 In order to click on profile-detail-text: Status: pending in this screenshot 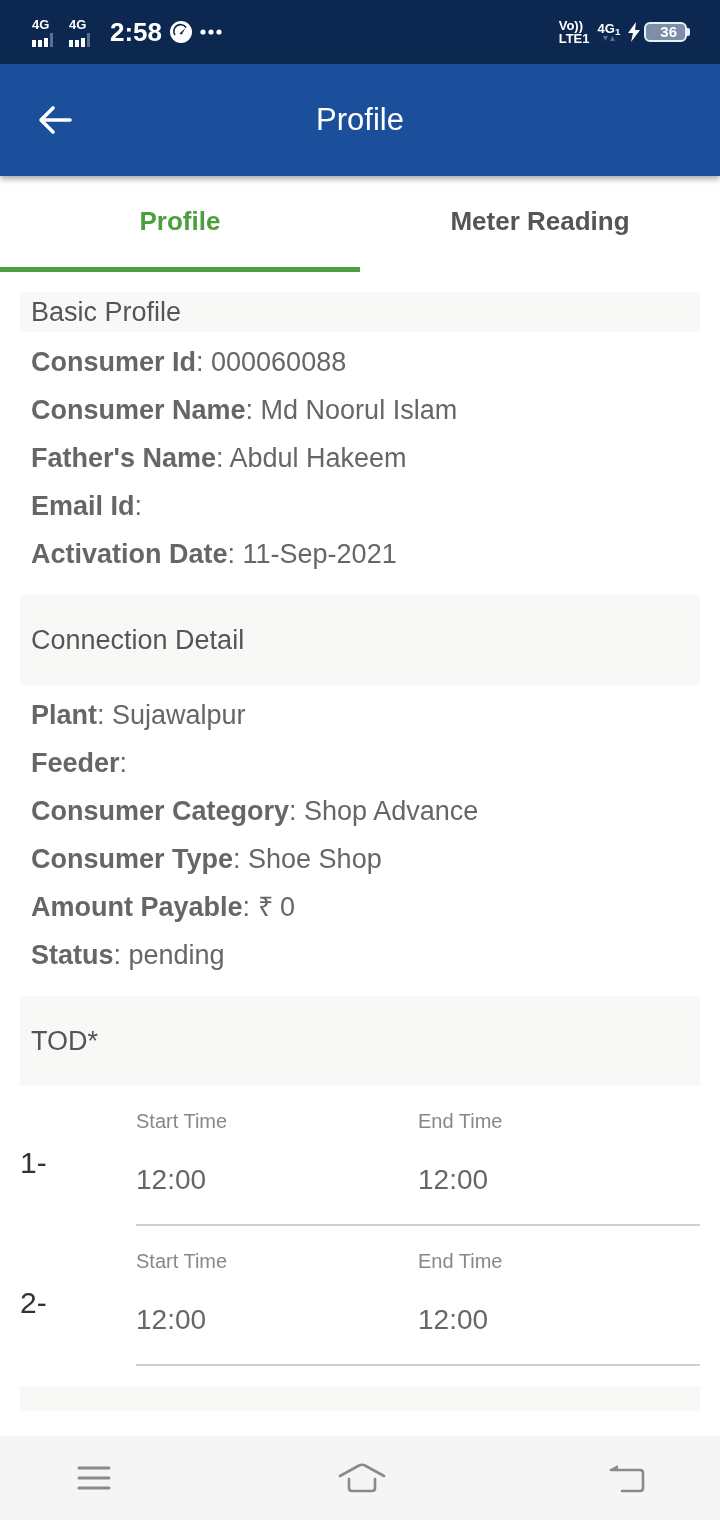, I will do `click(128, 955)`.